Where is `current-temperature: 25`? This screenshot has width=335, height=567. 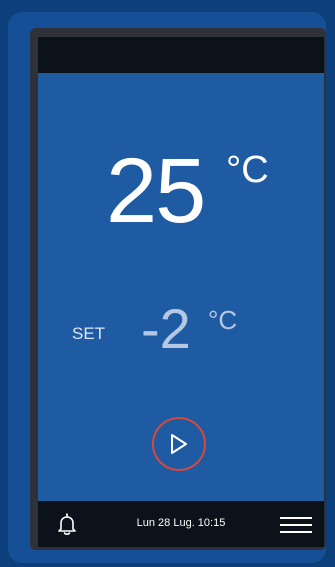
current-temperature: 25 is located at coordinates (156, 191).